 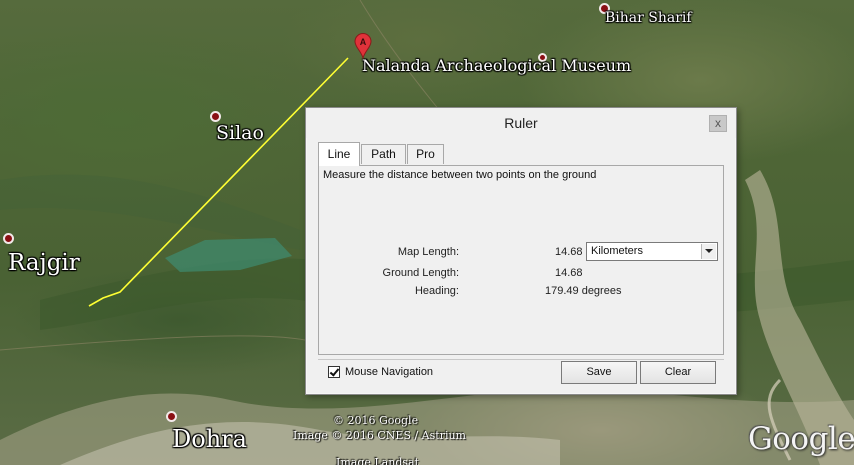 I want to click on attribution-cnes: Image © 2016 CNES / Astrium, so click(x=379, y=435).